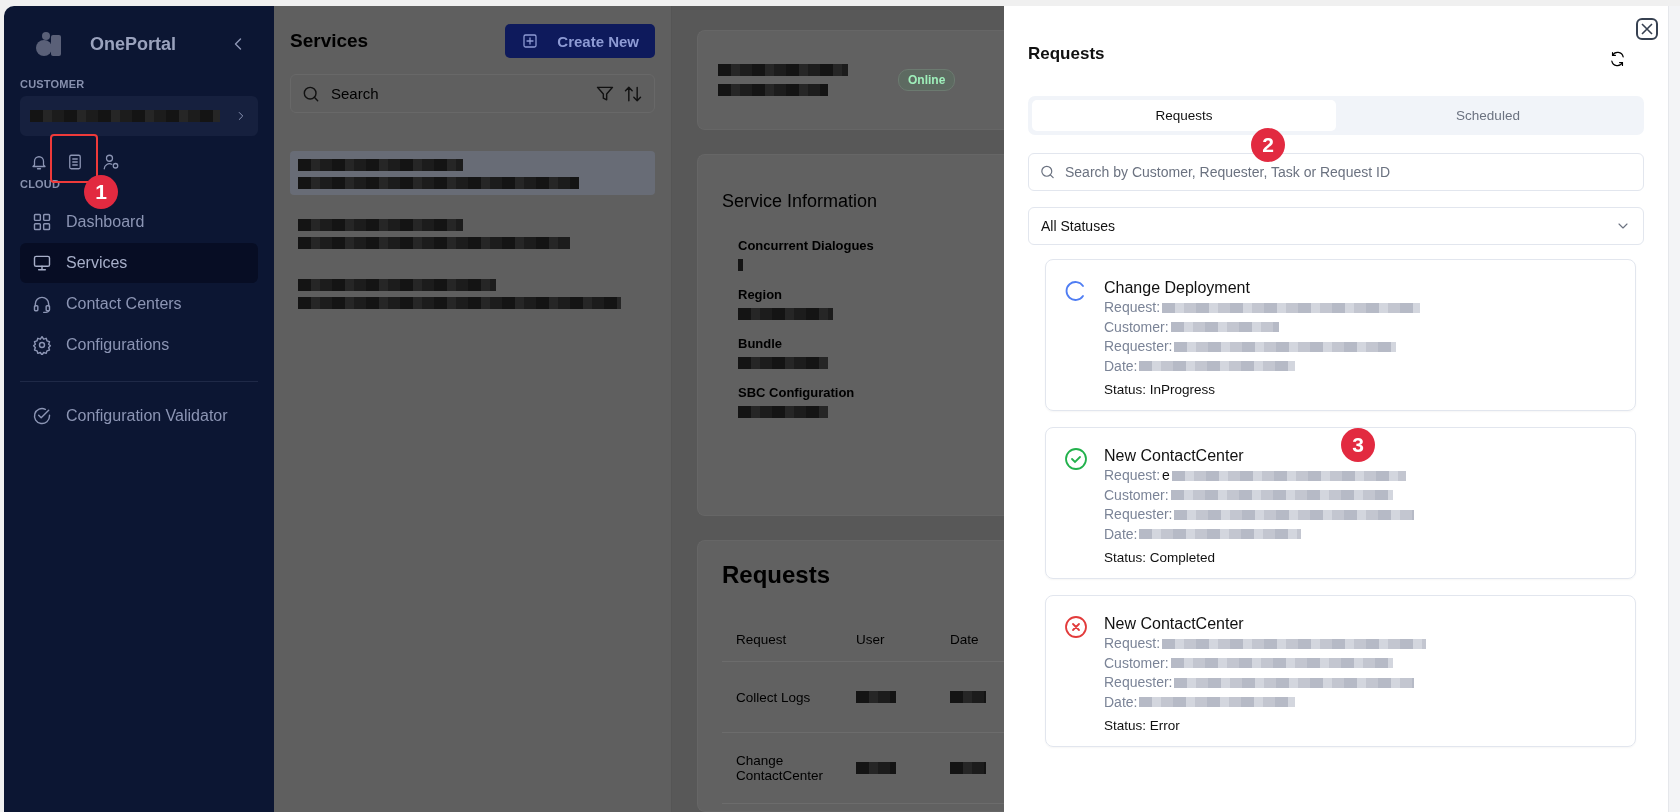 This screenshot has height=812, width=1680. I want to click on table-cell: Change ContactCenter, so click(782, 768).